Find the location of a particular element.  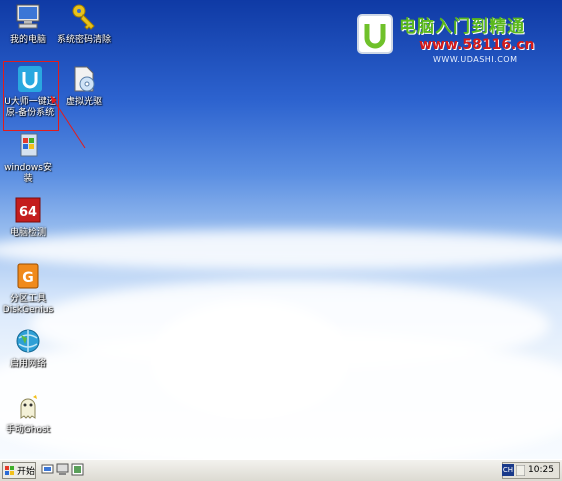

start-label: 开始 is located at coordinates (26, 472).